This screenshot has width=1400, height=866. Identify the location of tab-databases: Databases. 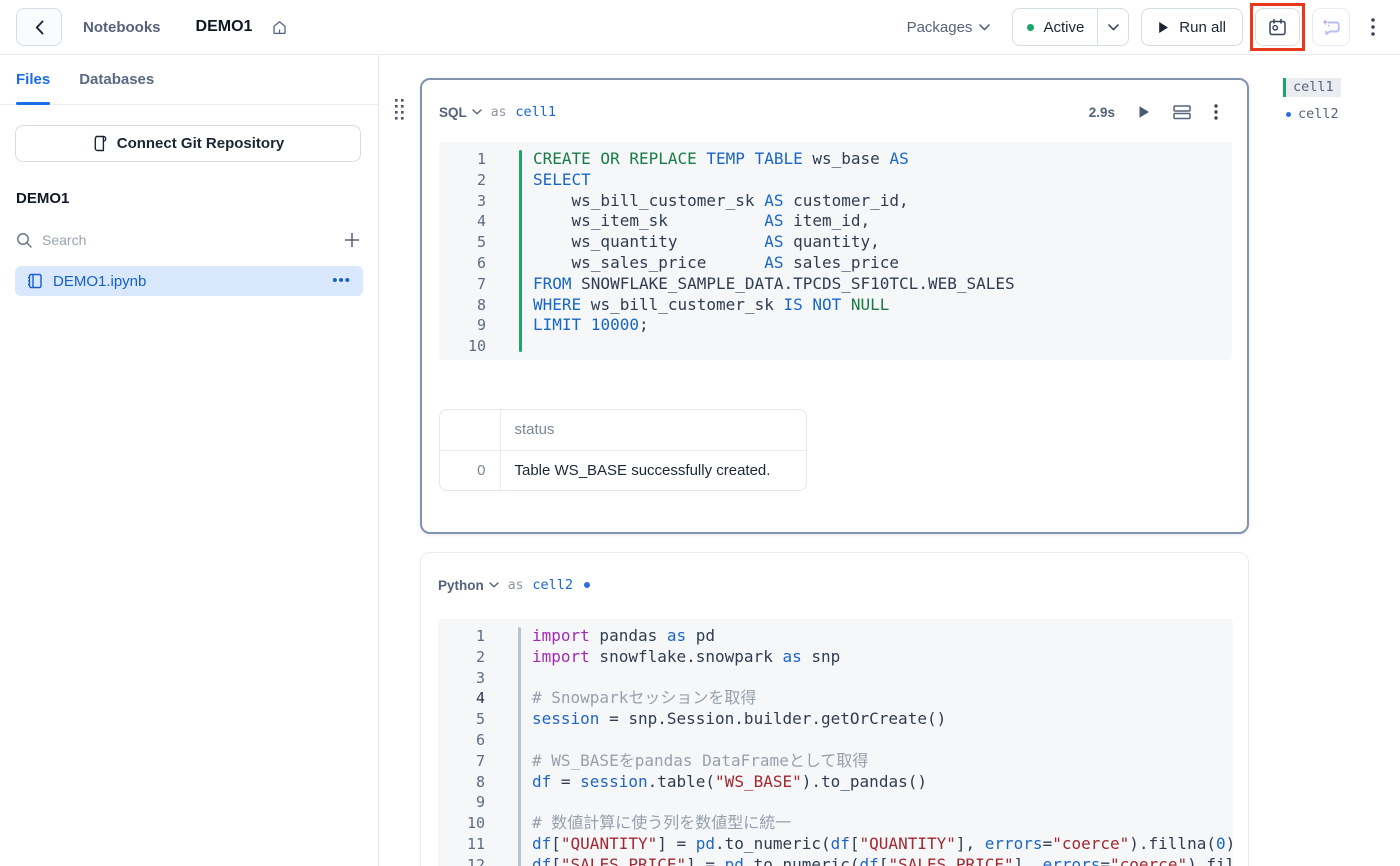
(116, 79).